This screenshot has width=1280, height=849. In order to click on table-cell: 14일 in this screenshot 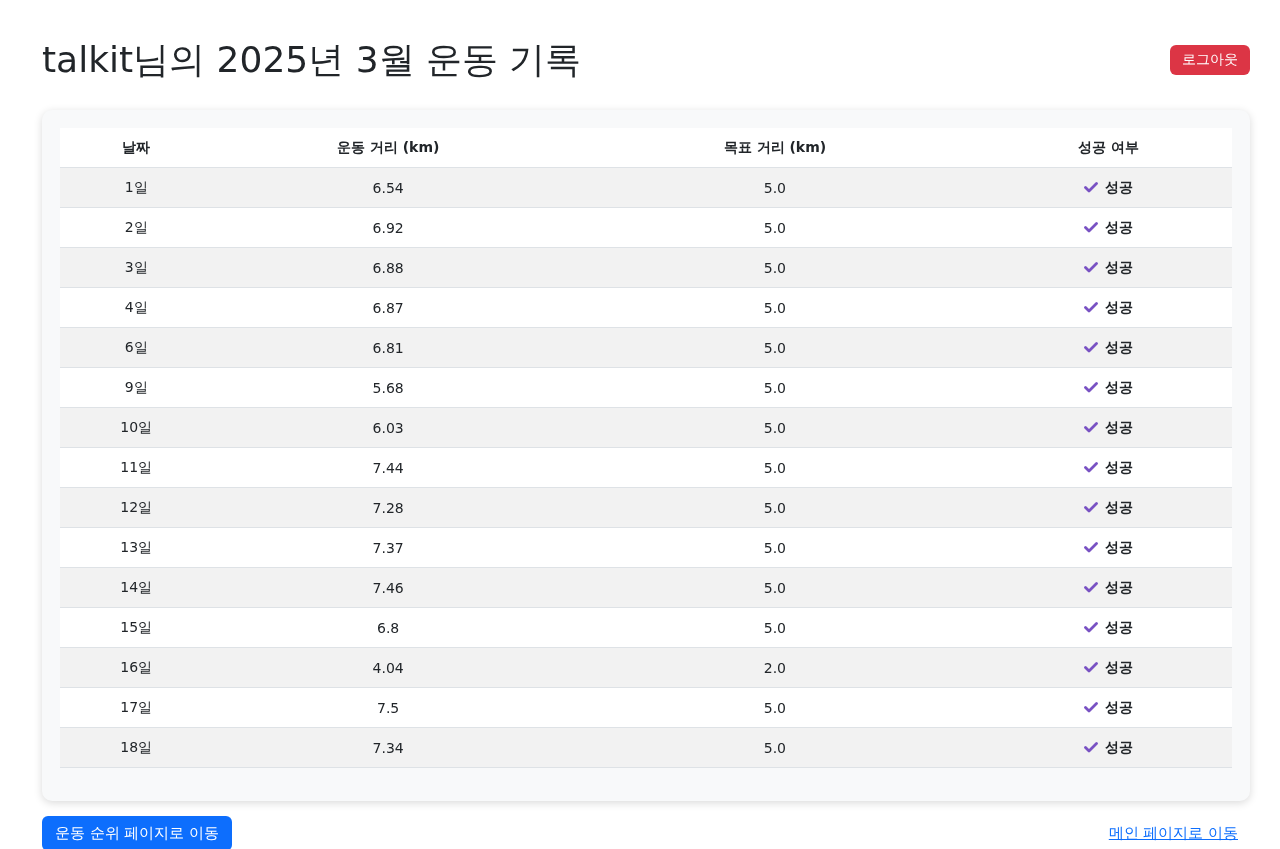, I will do `click(136, 587)`.